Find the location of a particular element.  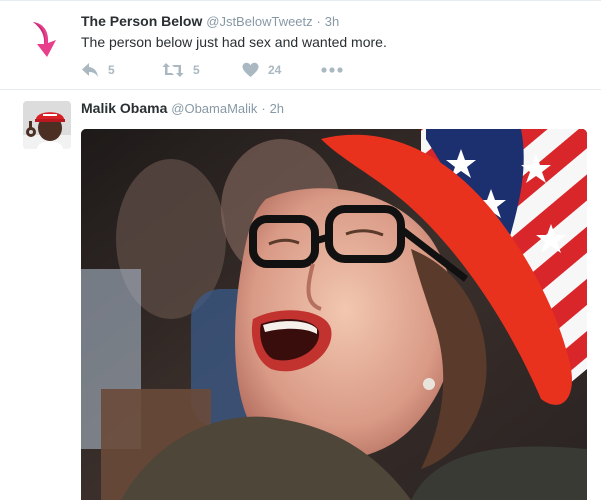

like-button: 24 is located at coordinates (261, 70).